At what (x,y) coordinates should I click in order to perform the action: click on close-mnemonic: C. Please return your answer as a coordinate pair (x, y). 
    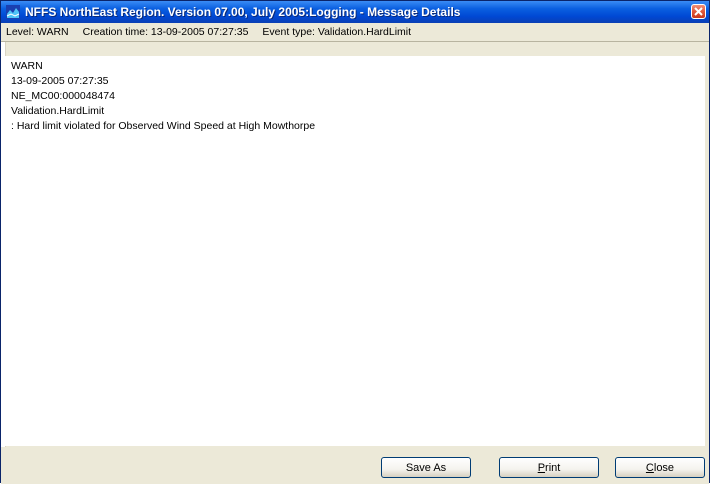
    Looking at the image, I should click on (649, 467).